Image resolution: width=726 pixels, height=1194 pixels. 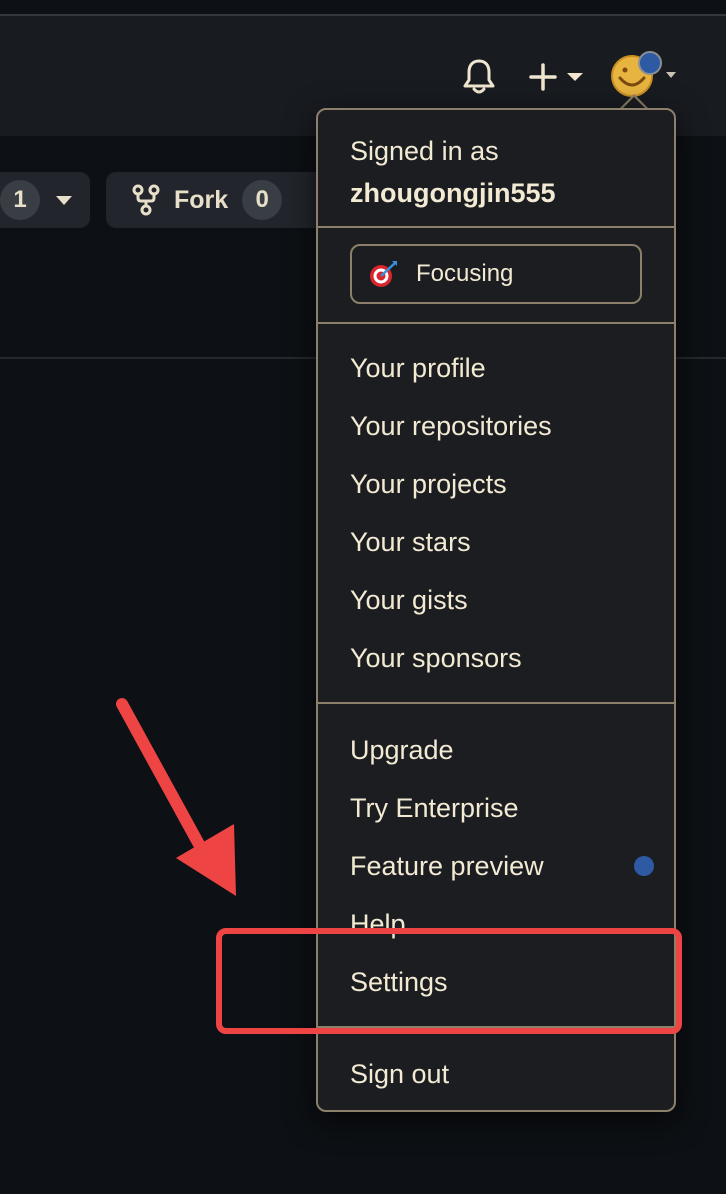 What do you see at coordinates (410, 542) in the screenshot?
I see `menu-item-your-stars: Your stars` at bounding box center [410, 542].